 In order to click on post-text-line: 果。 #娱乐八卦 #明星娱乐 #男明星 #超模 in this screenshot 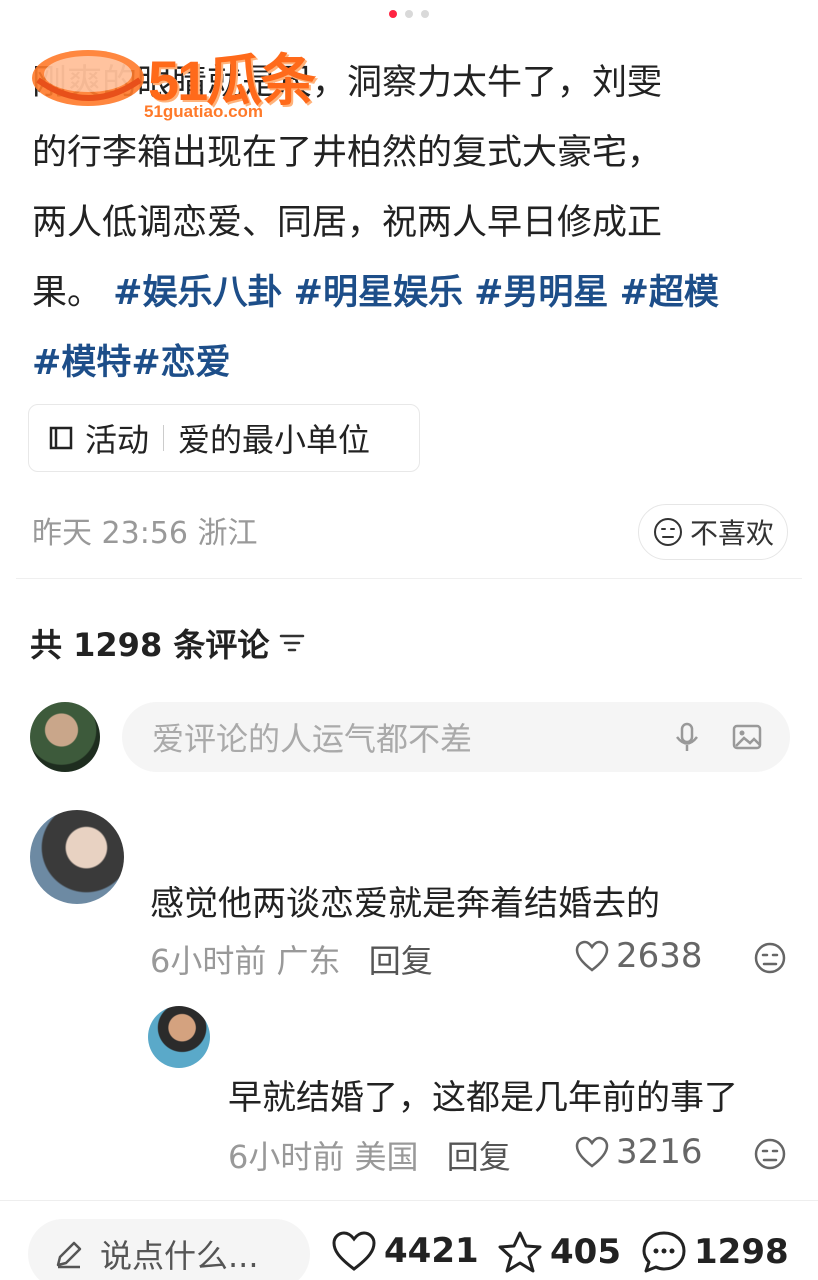, I will do `click(412, 293)`.